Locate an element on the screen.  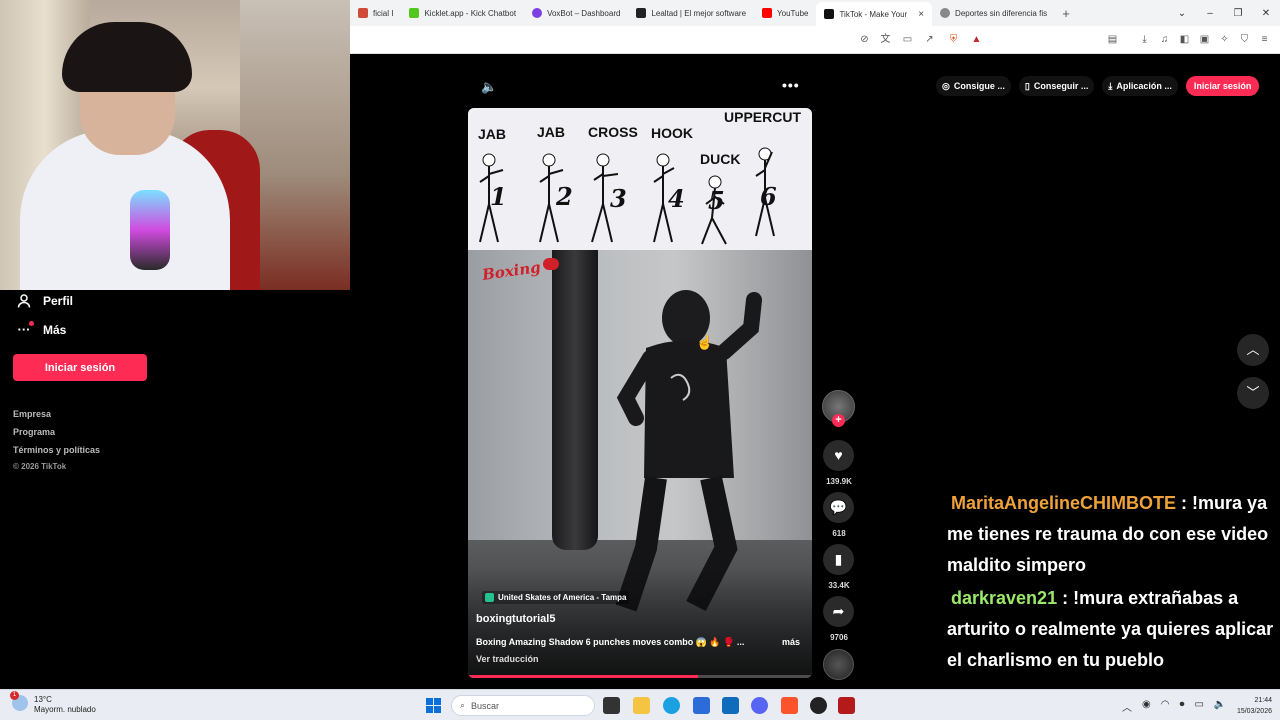
video-progress-fill is located at coordinates (583, 676).